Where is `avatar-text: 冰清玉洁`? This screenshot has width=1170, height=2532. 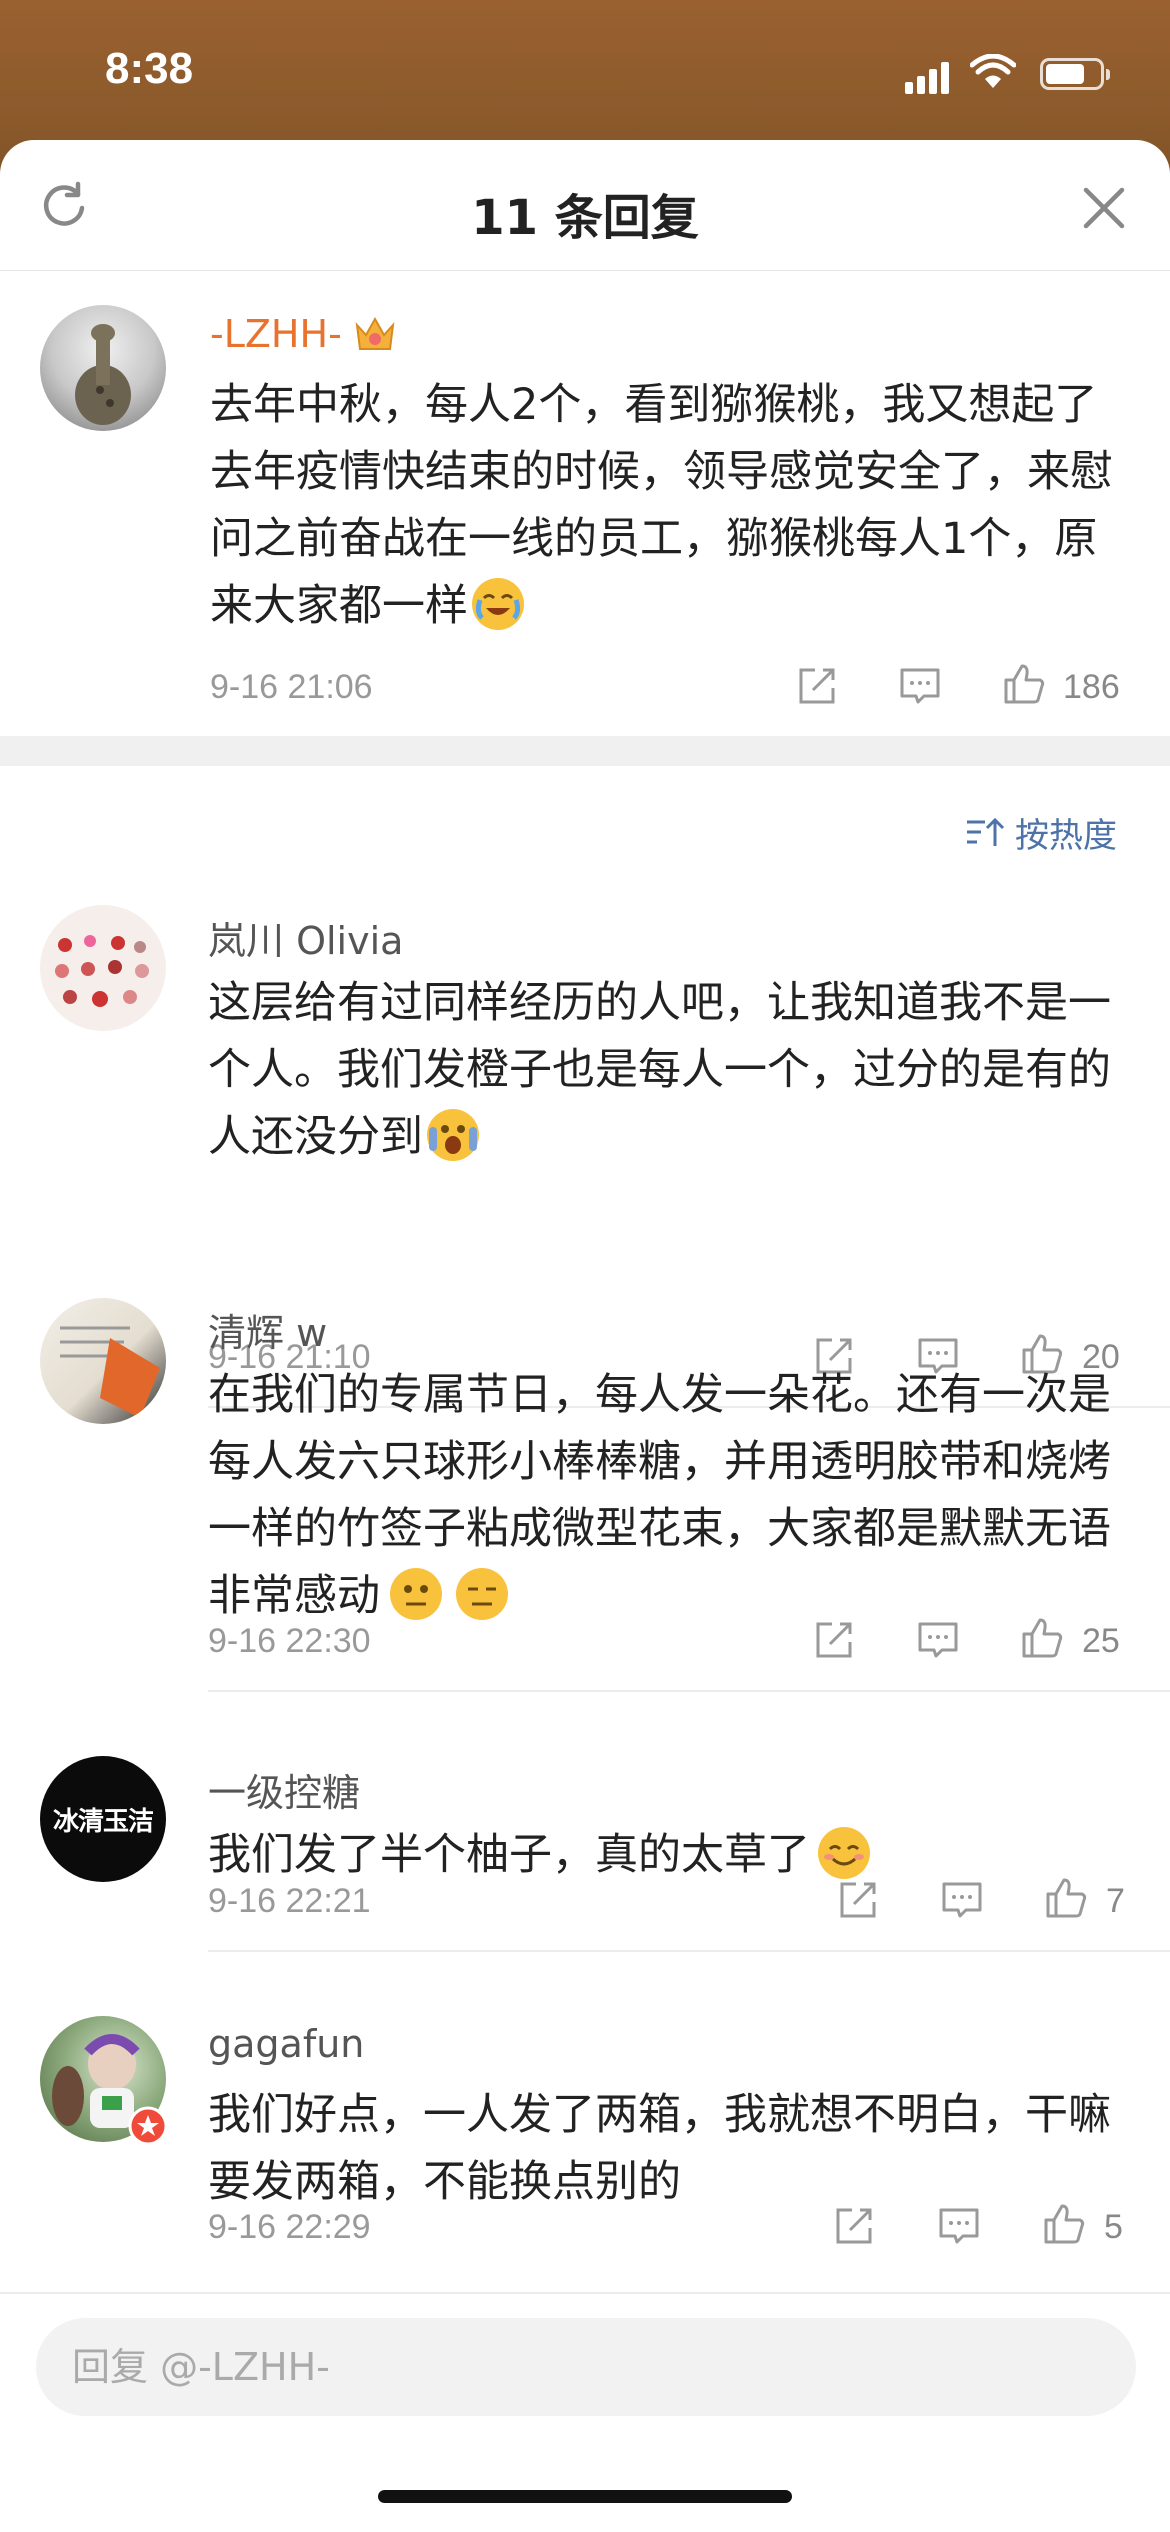
avatar-text: 冰清玉洁 is located at coordinates (103, 1821).